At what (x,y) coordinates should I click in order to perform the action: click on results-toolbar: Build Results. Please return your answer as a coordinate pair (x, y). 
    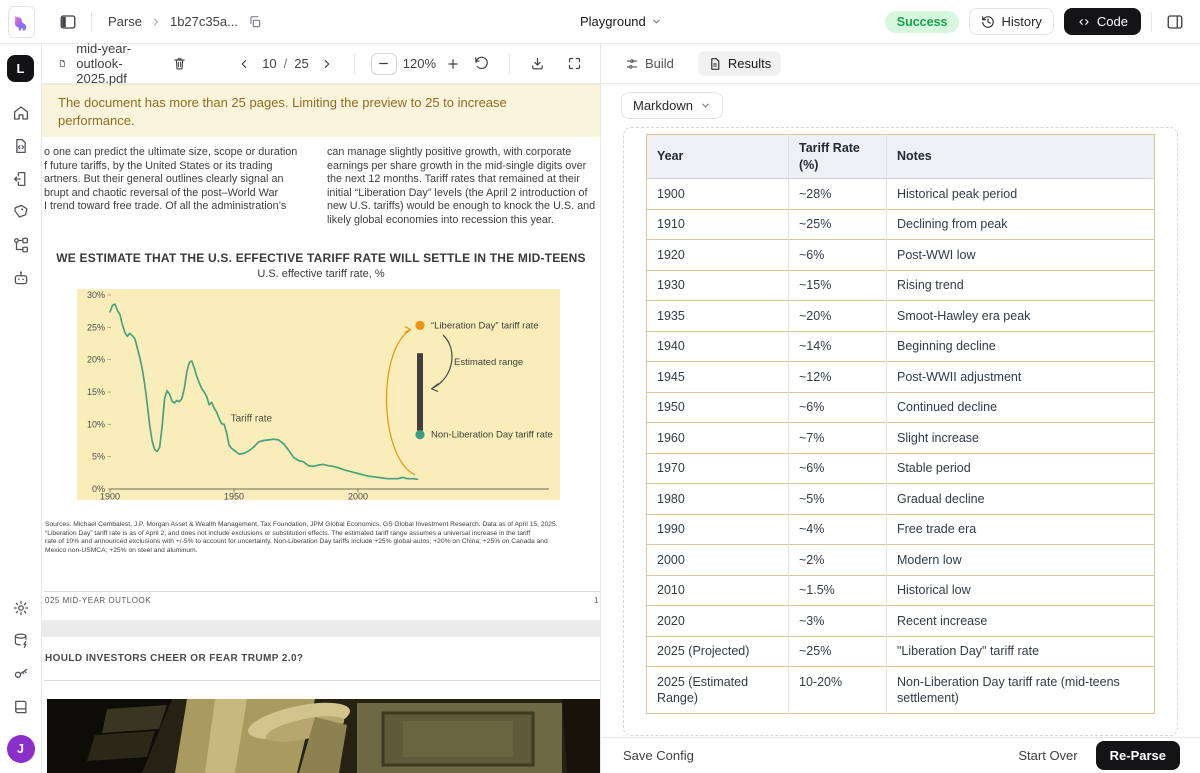
    Looking at the image, I should click on (900, 64).